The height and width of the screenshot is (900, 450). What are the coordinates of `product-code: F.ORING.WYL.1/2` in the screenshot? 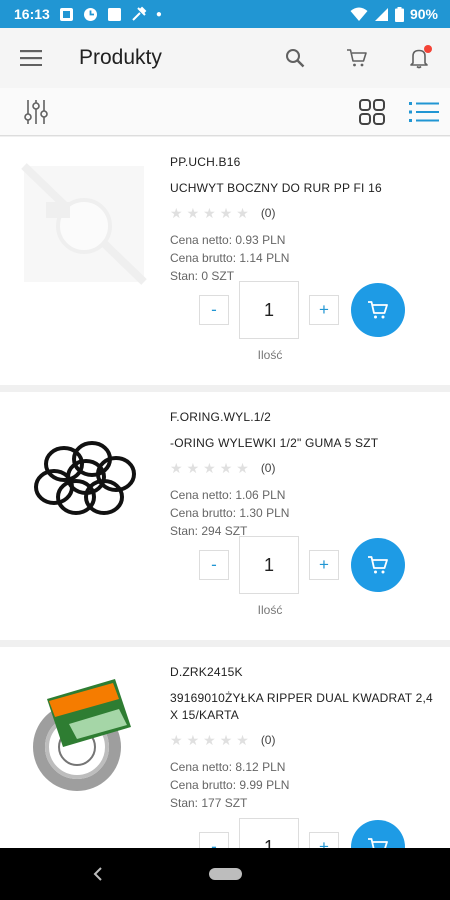 It's located at (221, 417).